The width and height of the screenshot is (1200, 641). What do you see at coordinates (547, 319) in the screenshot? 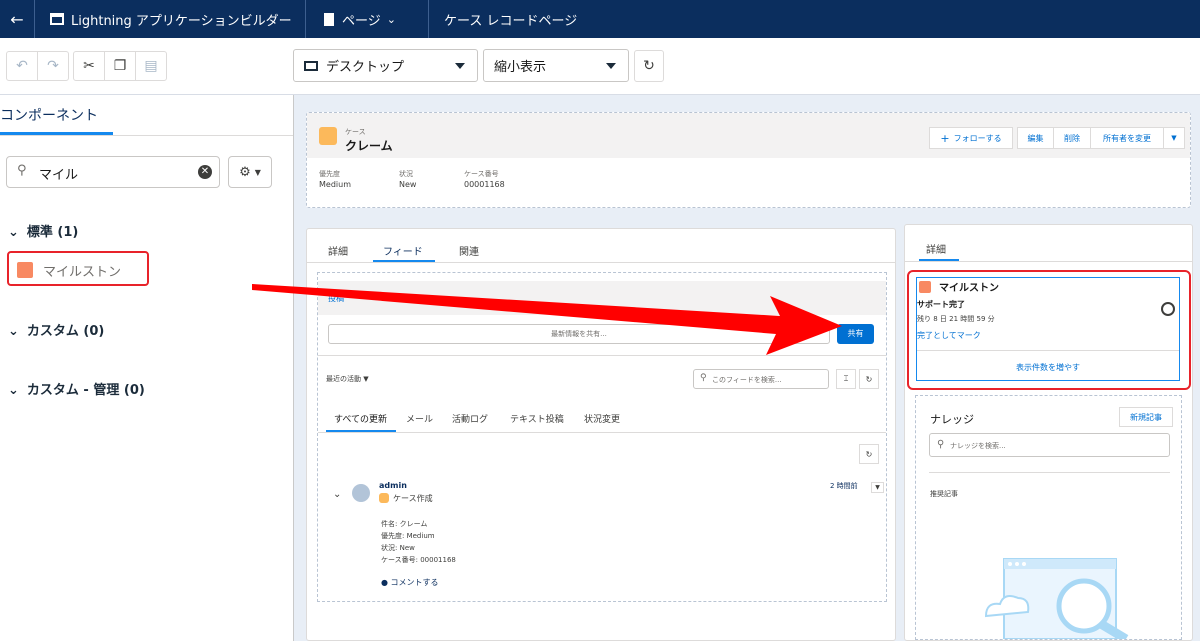
I see `annotation-arrow` at bounding box center [547, 319].